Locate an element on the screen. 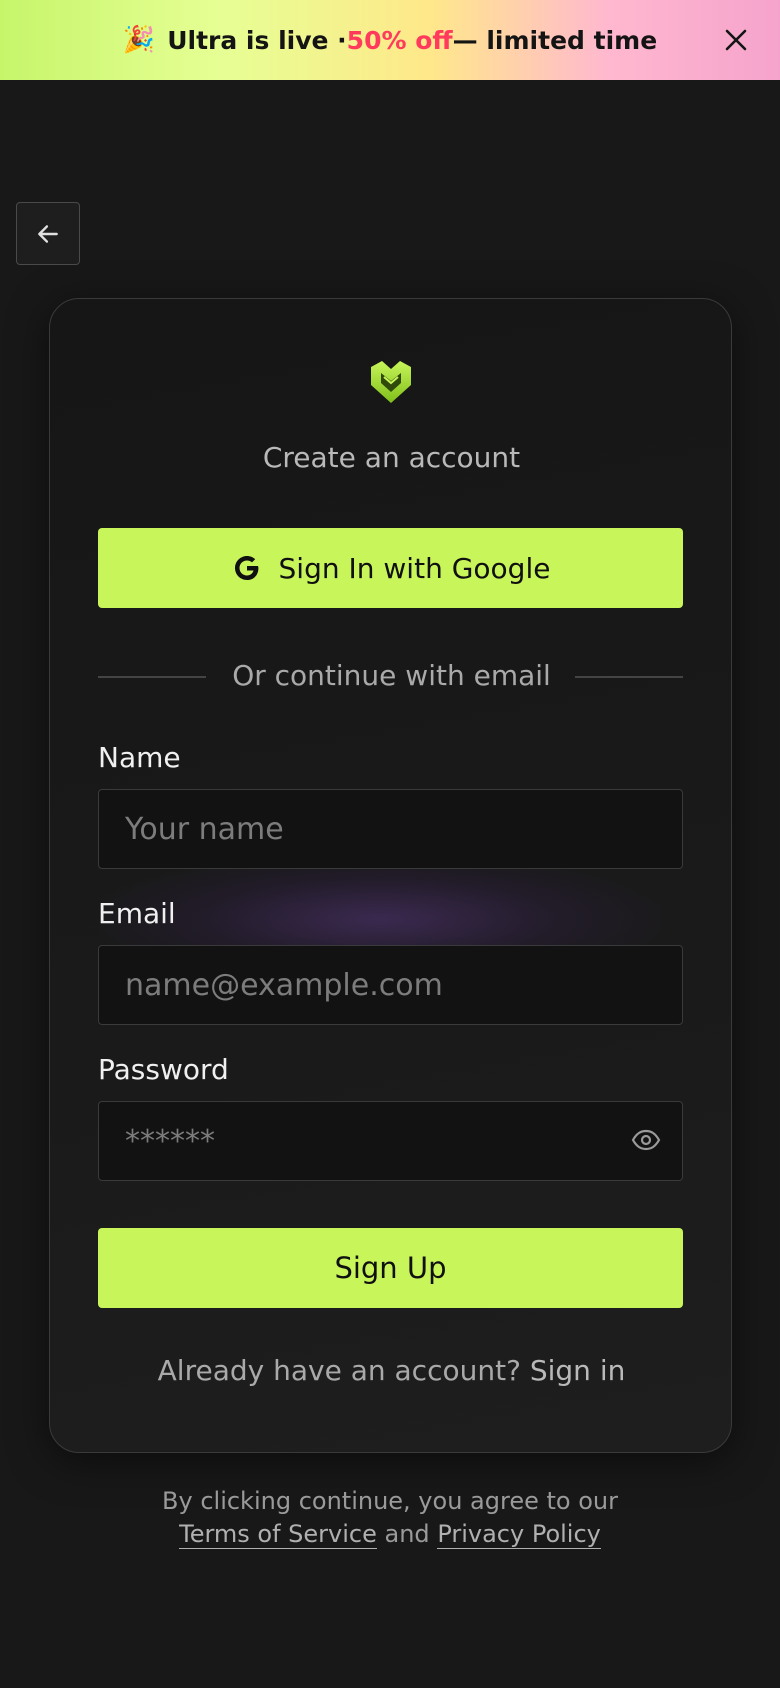  google-button-label: Sign In with Google is located at coordinates (414, 568).